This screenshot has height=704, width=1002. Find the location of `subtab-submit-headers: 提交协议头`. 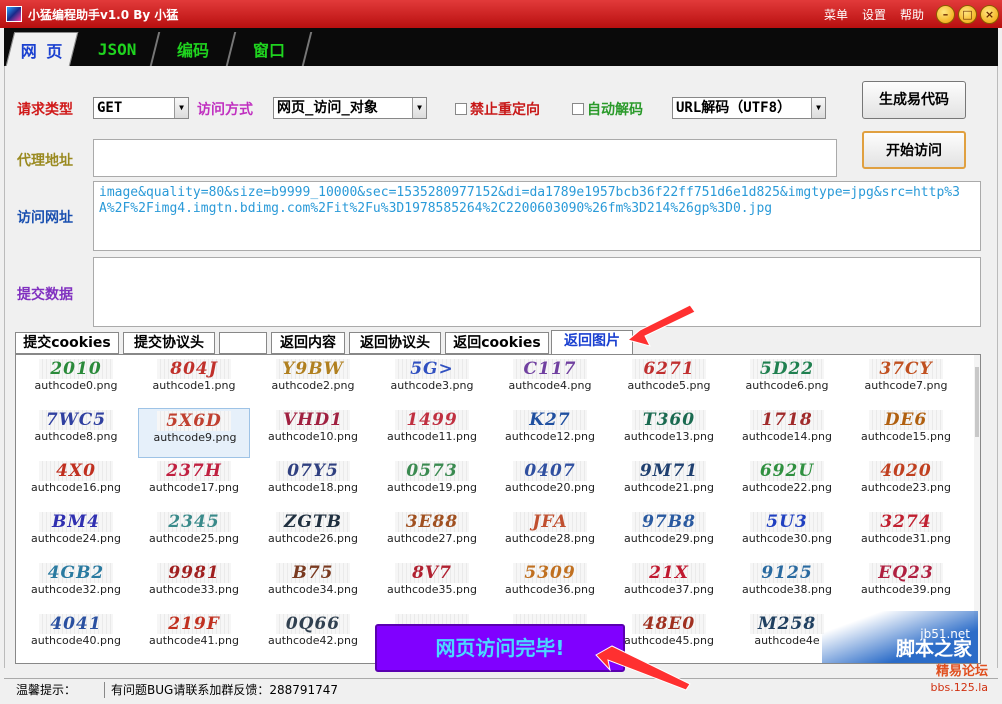

subtab-submit-headers: 提交协议头 is located at coordinates (169, 343).